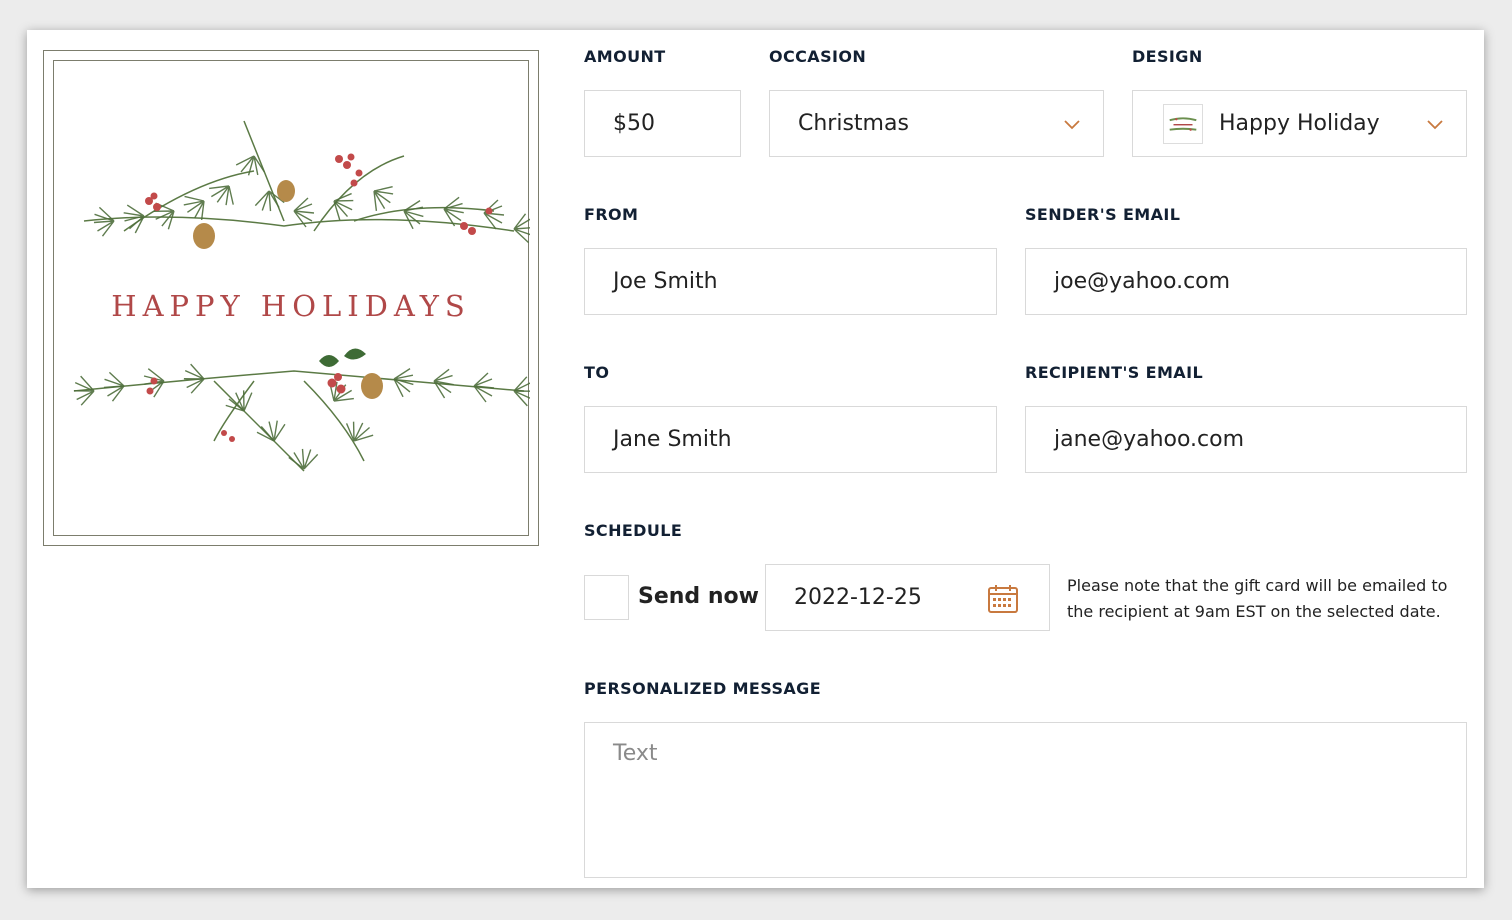 The width and height of the screenshot is (1512, 920). What do you see at coordinates (1103, 214) in the screenshot?
I see `sender-email-label: SENDER'S EMAIL` at bounding box center [1103, 214].